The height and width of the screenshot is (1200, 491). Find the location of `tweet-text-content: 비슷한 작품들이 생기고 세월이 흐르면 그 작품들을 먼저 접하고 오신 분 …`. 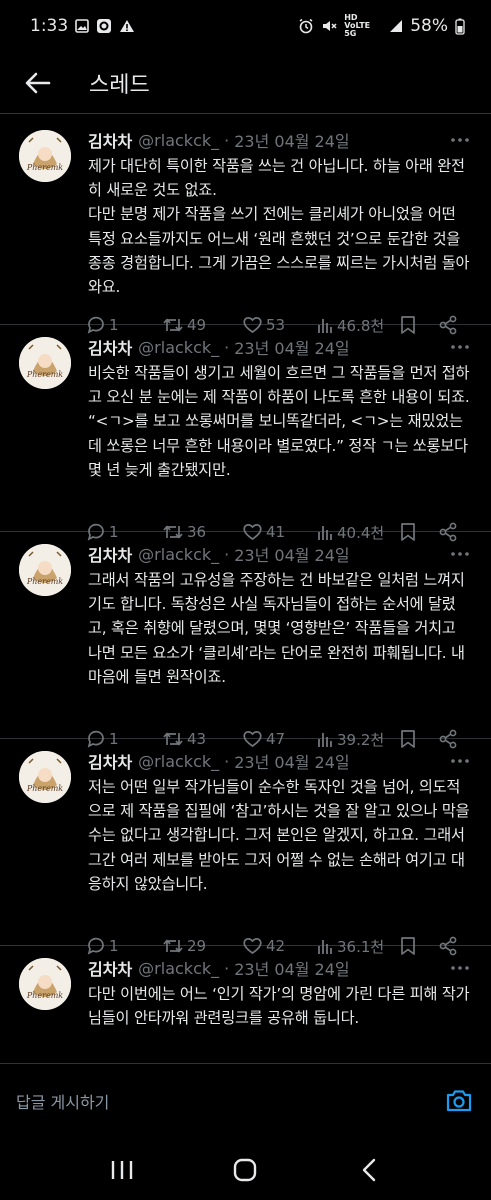

tweet-text-content: 비슷한 작품들이 생기고 세월이 흐르면 그 작품들을 먼저 접하고 오신 분 … is located at coordinates (279, 421).